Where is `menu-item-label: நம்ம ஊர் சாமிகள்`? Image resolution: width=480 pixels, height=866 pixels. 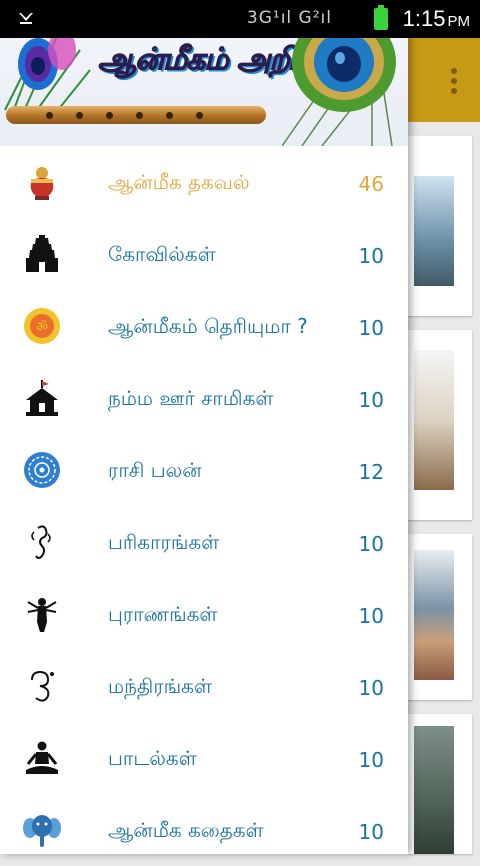 menu-item-label: நம்ம ஊர் சாமிகள் is located at coordinates (191, 398).